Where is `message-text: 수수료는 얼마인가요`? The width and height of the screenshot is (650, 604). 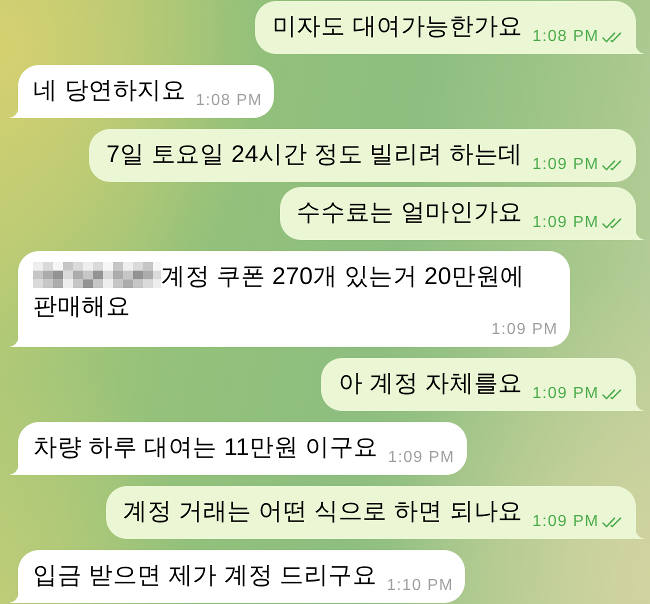
message-text: 수수료는 얼마인가요 is located at coordinates (409, 212).